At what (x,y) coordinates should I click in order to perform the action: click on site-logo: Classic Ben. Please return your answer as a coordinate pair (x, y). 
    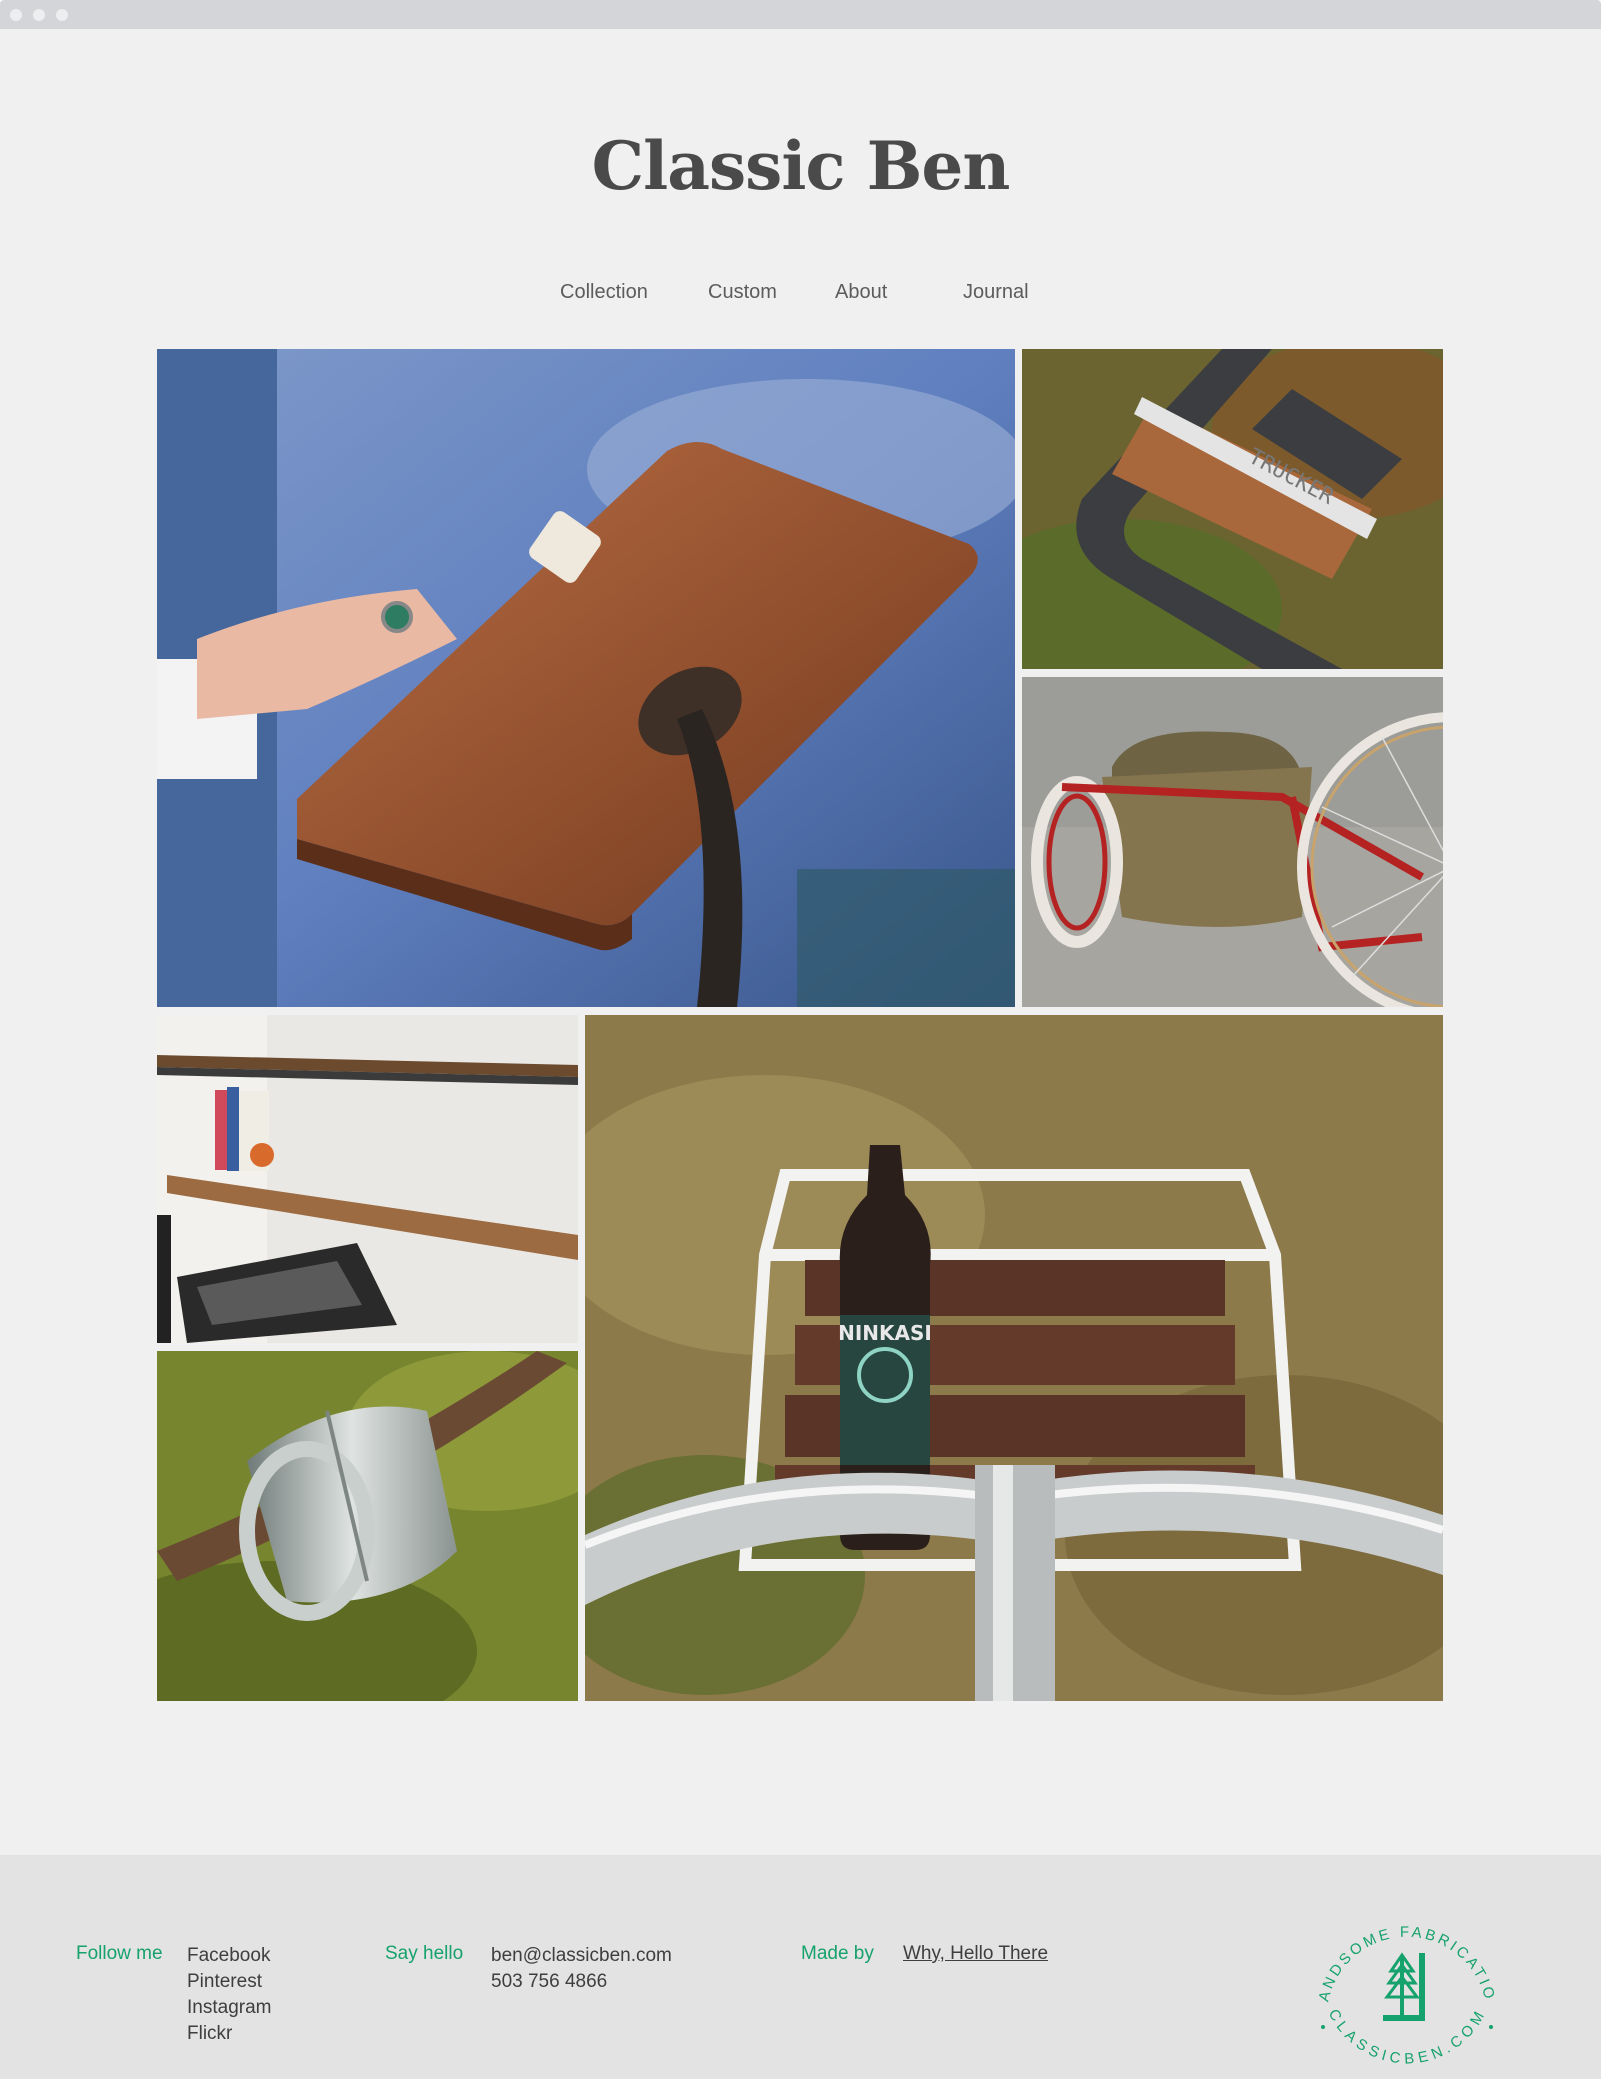
    Looking at the image, I should click on (800, 166).